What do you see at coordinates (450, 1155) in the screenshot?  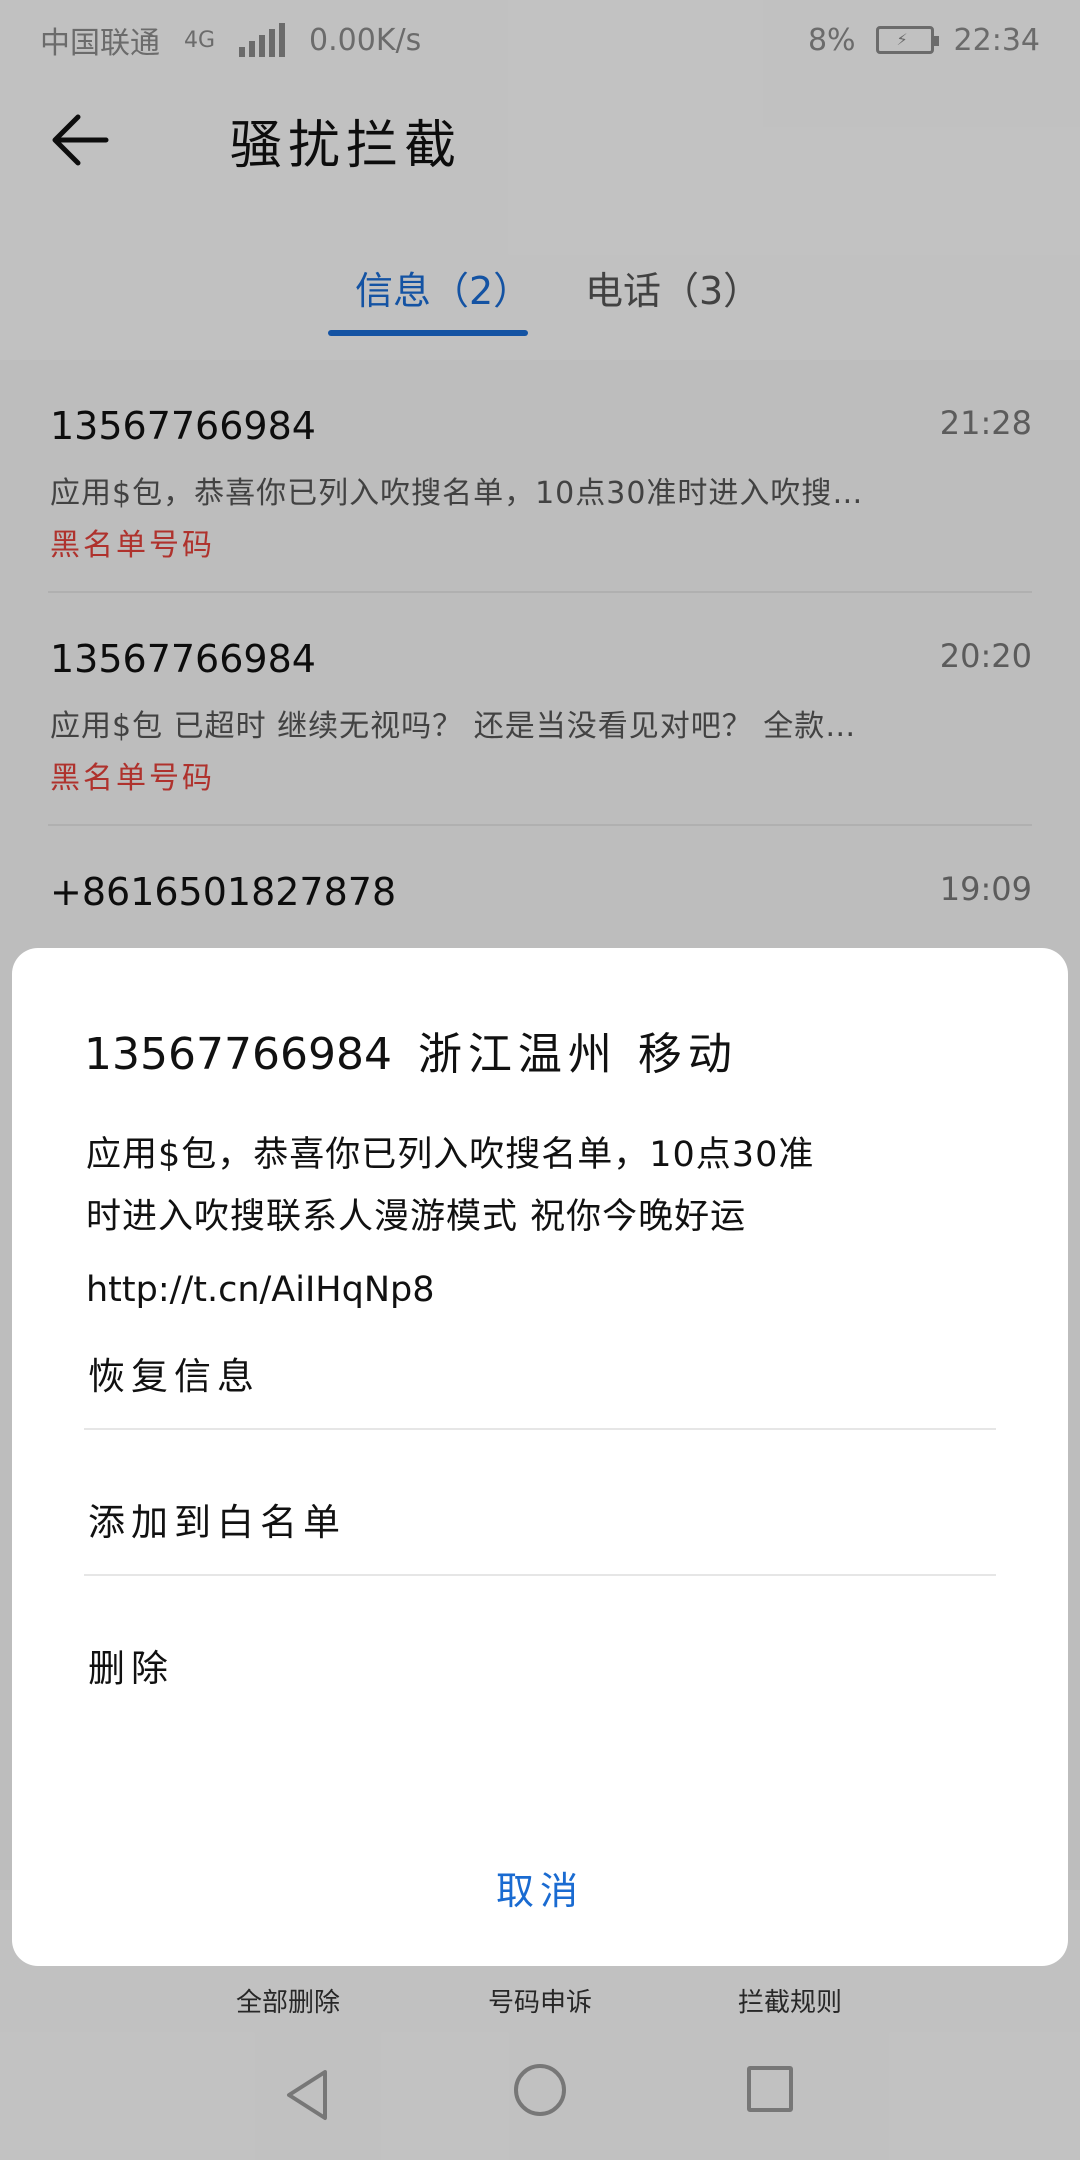 I see `dialog-body-line: 应用$包，恭喜你已列入吹搜名单，10点30准` at bounding box center [450, 1155].